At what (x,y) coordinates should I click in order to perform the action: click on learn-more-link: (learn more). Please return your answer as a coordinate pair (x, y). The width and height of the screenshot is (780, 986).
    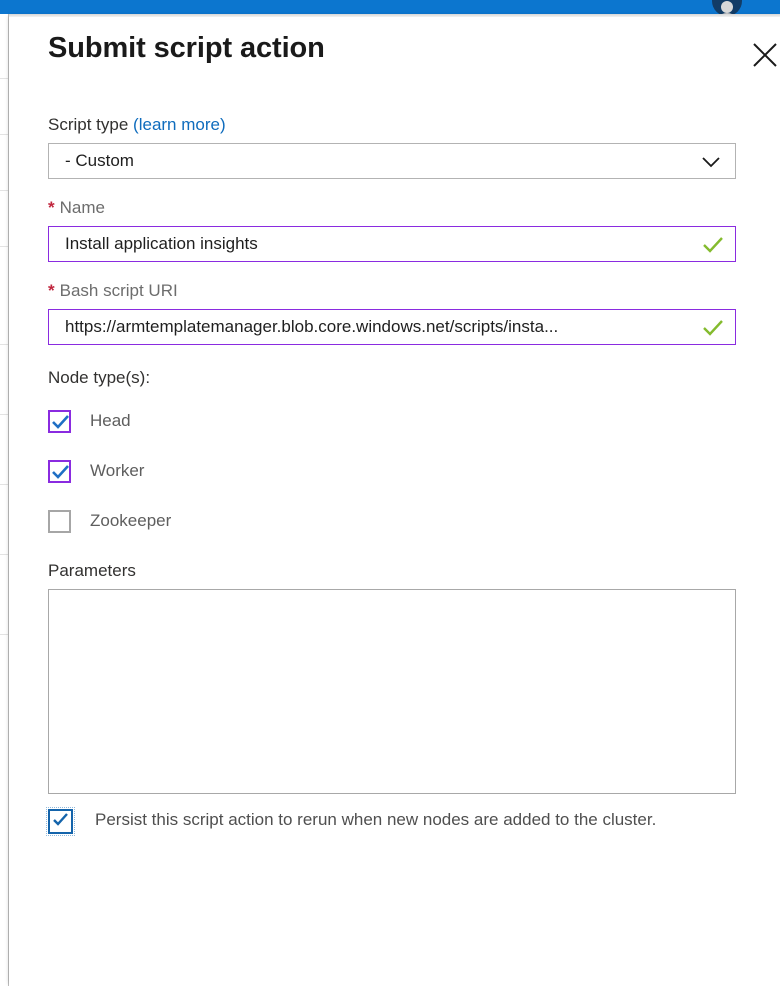
    Looking at the image, I should click on (179, 124).